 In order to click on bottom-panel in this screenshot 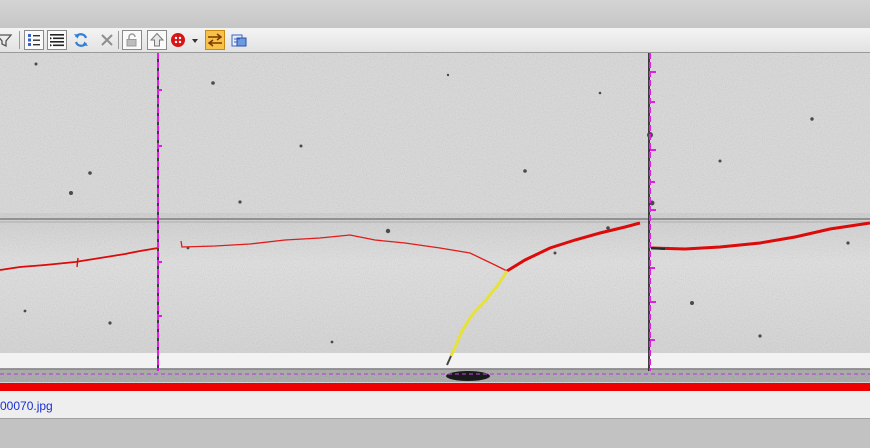, I will do `click(435, 433)`.